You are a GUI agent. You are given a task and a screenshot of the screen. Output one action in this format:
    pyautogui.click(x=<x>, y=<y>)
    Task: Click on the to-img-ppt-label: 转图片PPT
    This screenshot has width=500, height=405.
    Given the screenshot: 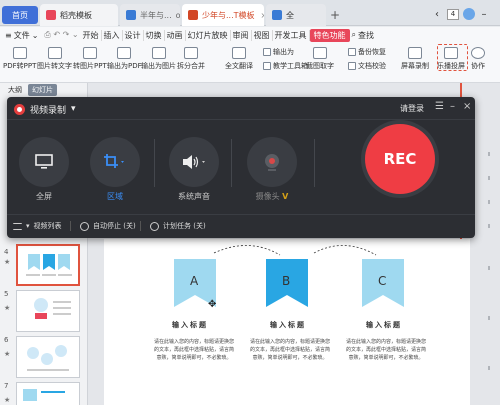 What is the action you would take?
    pyautogui.click(x=90, y=66)
    